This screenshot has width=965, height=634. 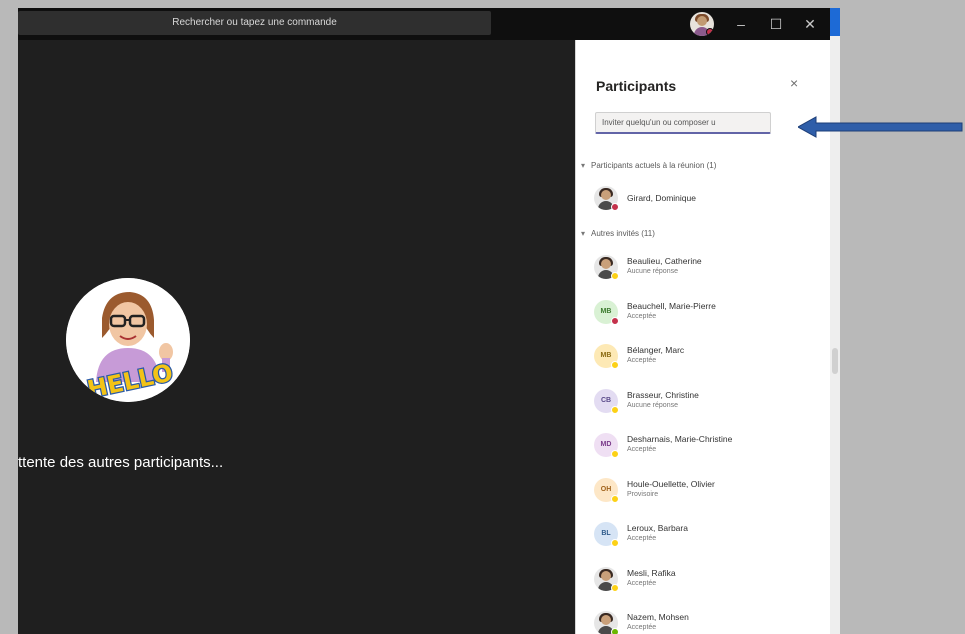 What do you see at coordinates (664, 261) in the screenshot?
I see `participant-name: Beaulieu, Catherine` at bounding box center [664, 261].